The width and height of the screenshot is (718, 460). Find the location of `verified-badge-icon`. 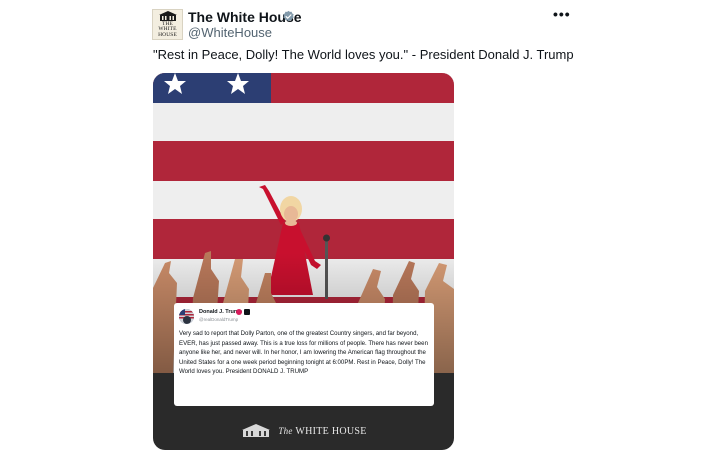

verified-badge-icon is located at coordinates (288, 16).